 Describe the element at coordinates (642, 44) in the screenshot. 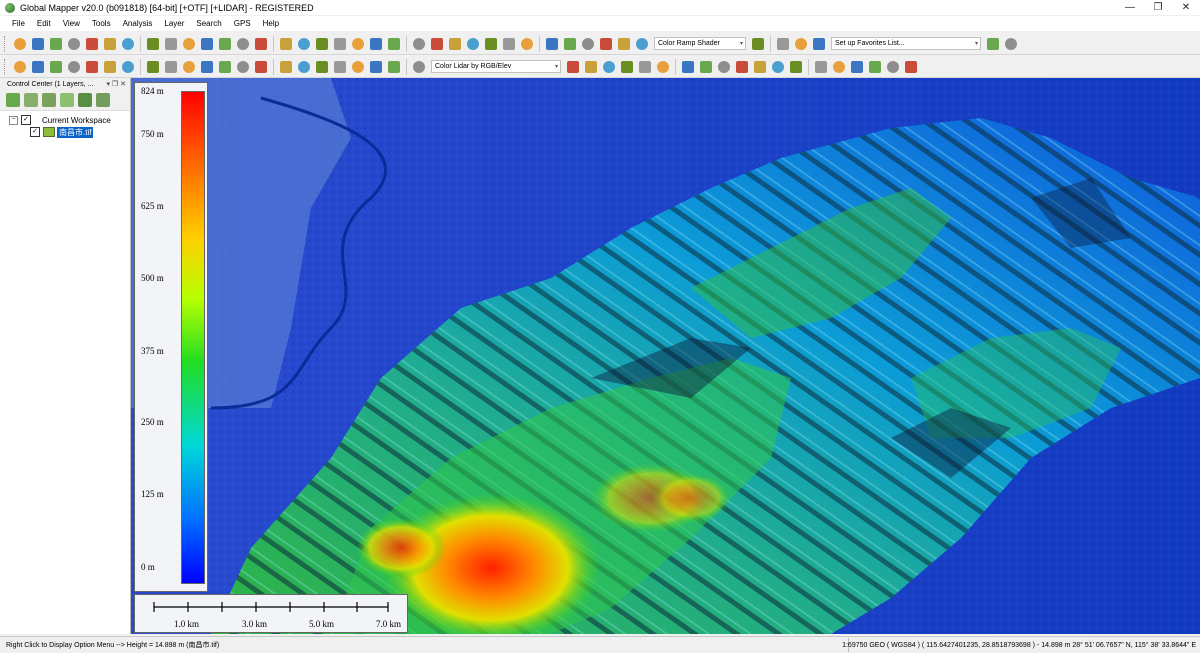

I see `contour-icon` at that location.